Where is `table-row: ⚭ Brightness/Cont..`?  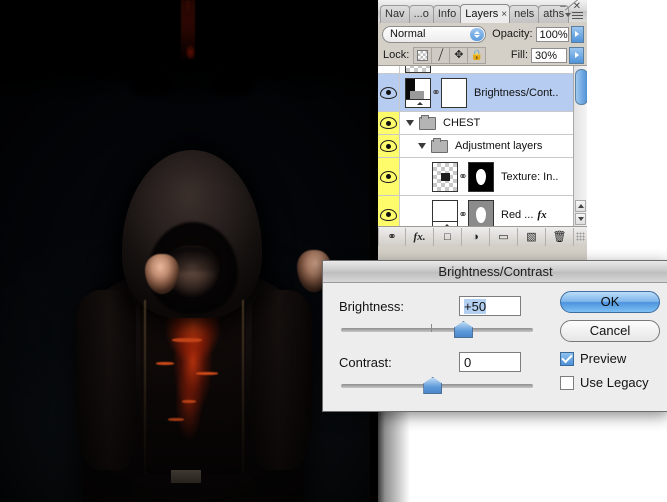 table-row: ⚭ Brightness/Cont.. is located at coordinates (482, 93).